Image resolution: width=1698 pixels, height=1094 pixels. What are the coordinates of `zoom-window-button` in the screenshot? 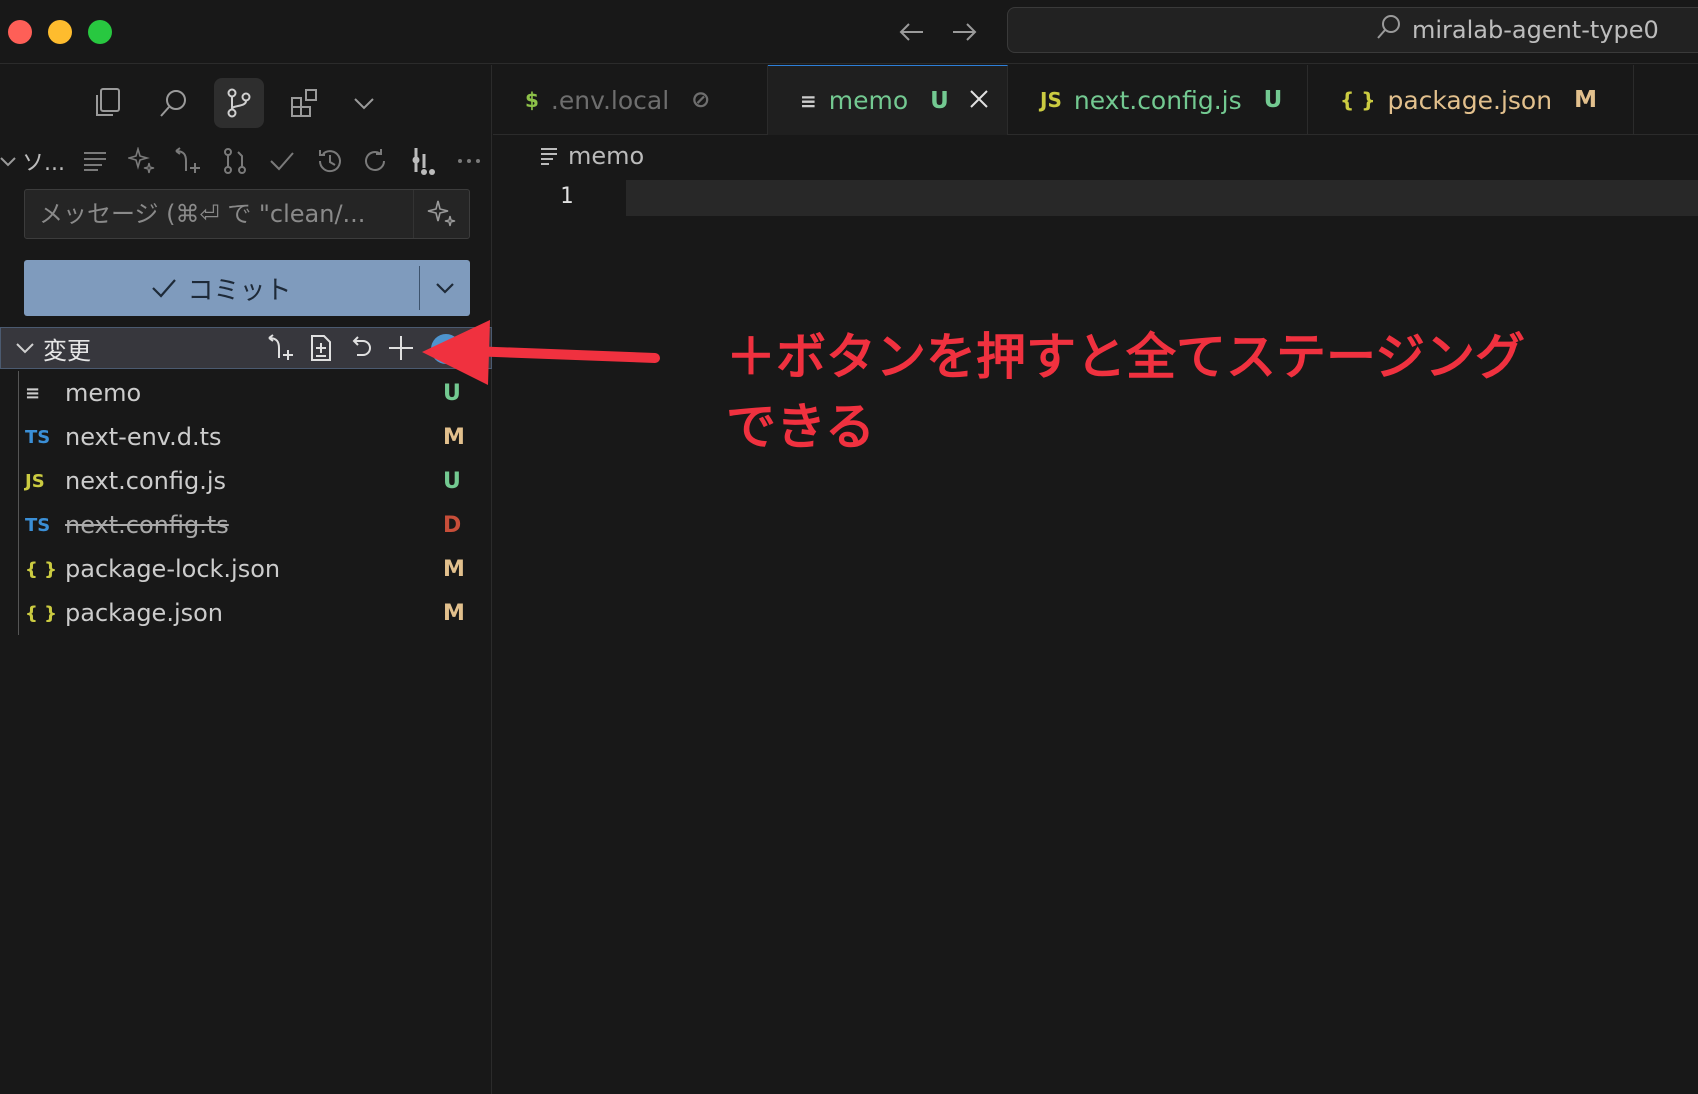 It's located at (100, 32).